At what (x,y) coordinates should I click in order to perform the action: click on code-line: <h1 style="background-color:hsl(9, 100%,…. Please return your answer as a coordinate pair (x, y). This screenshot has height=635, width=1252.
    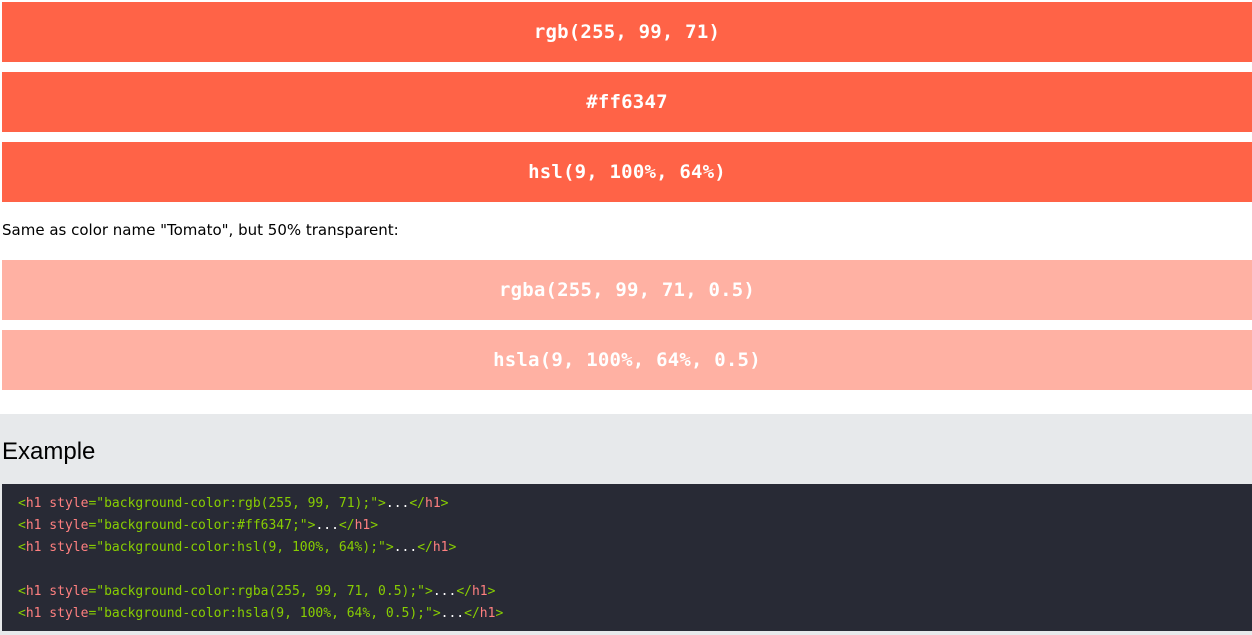
    Looking at the image, I should click on (635, 548).